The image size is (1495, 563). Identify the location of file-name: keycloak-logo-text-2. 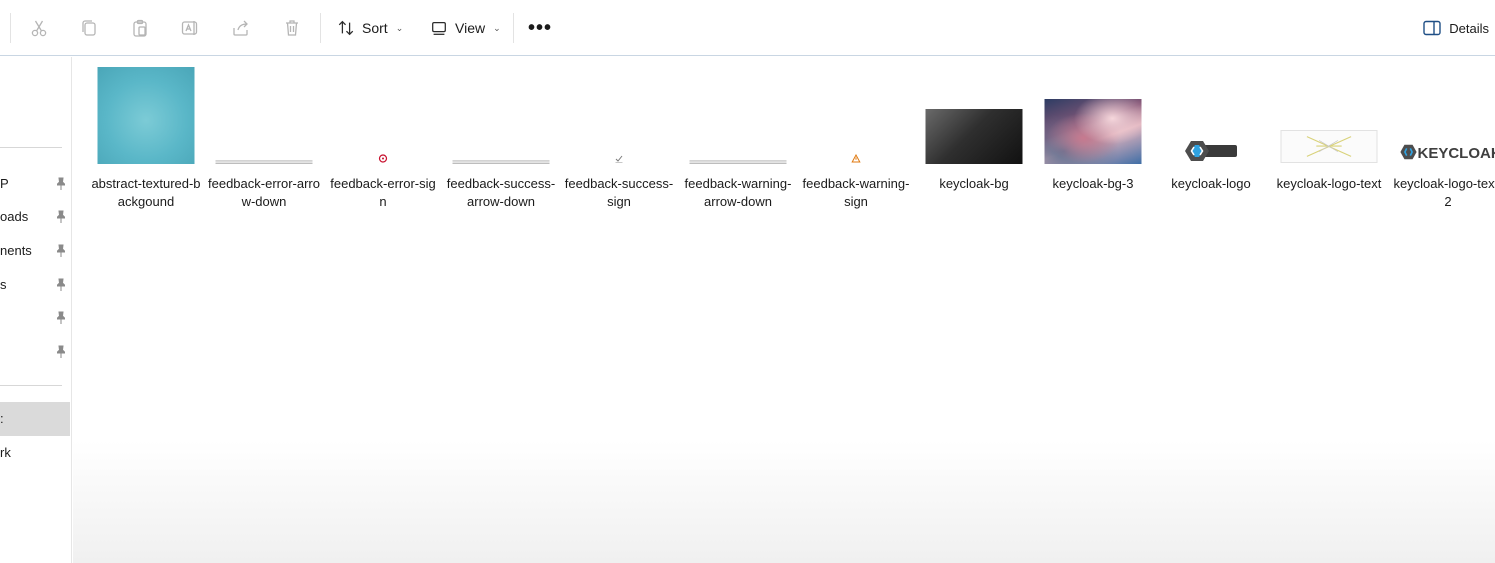
(1444, 192).